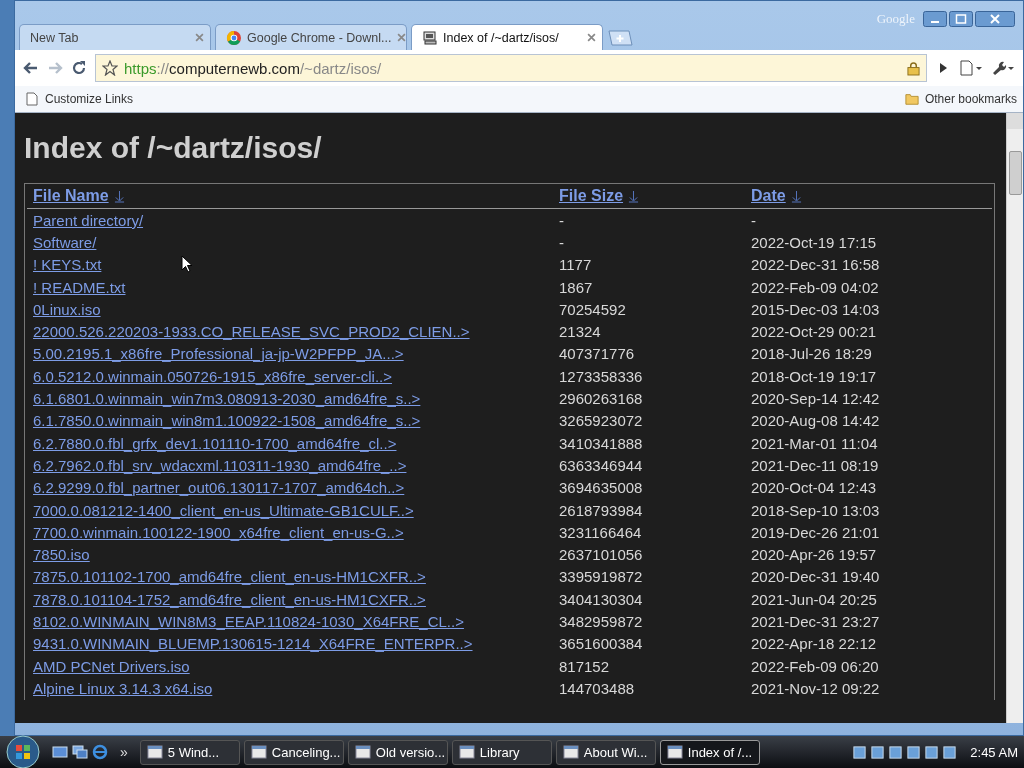 The image size is (1024, 768). Describe the element at coordinates (234, 37) in the screenshot. I see `chrome-logo-icon` at that location.